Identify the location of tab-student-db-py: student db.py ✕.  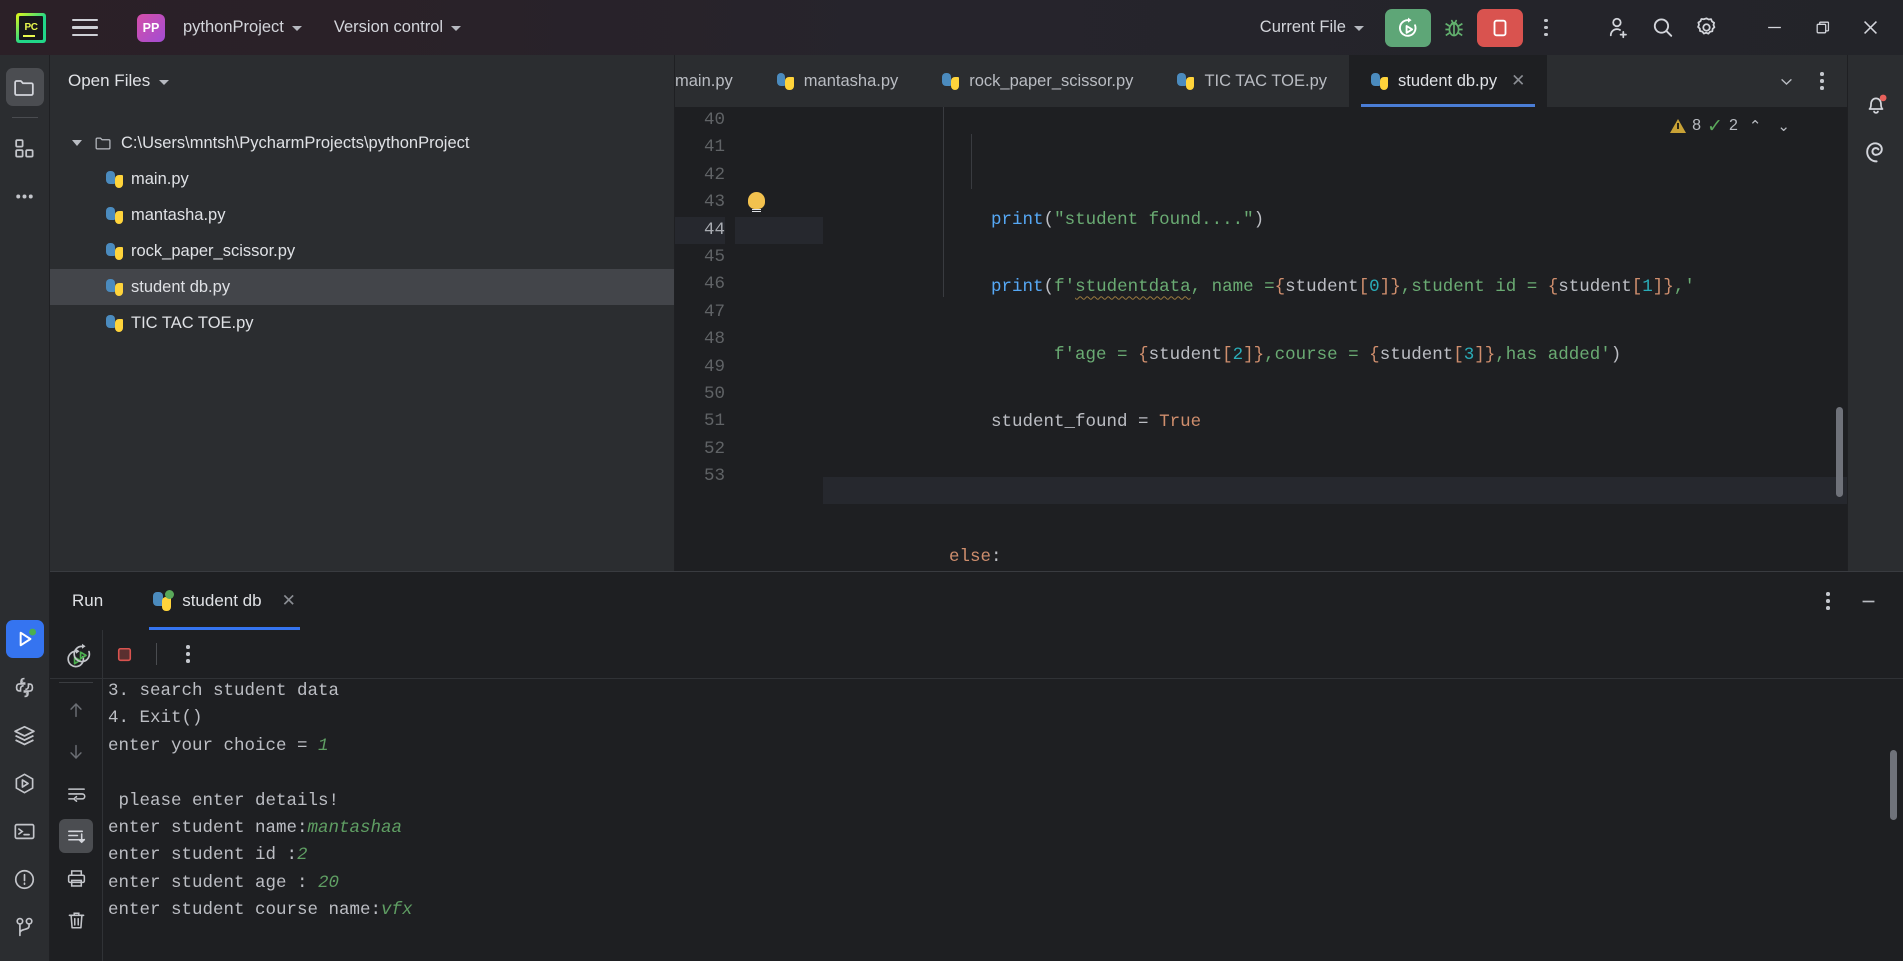
(1448, 81).